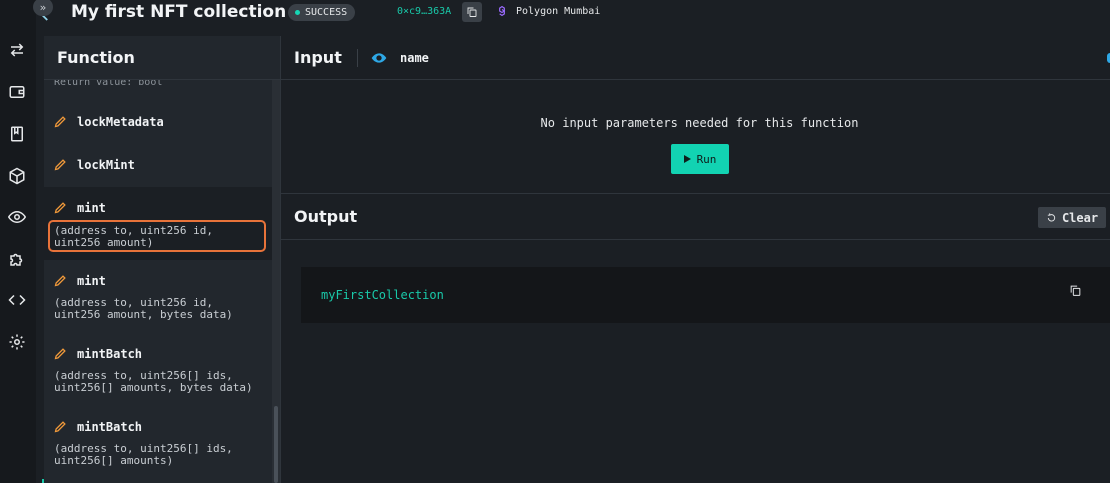  I want to click on copy-output-button, so click(1075, 290).